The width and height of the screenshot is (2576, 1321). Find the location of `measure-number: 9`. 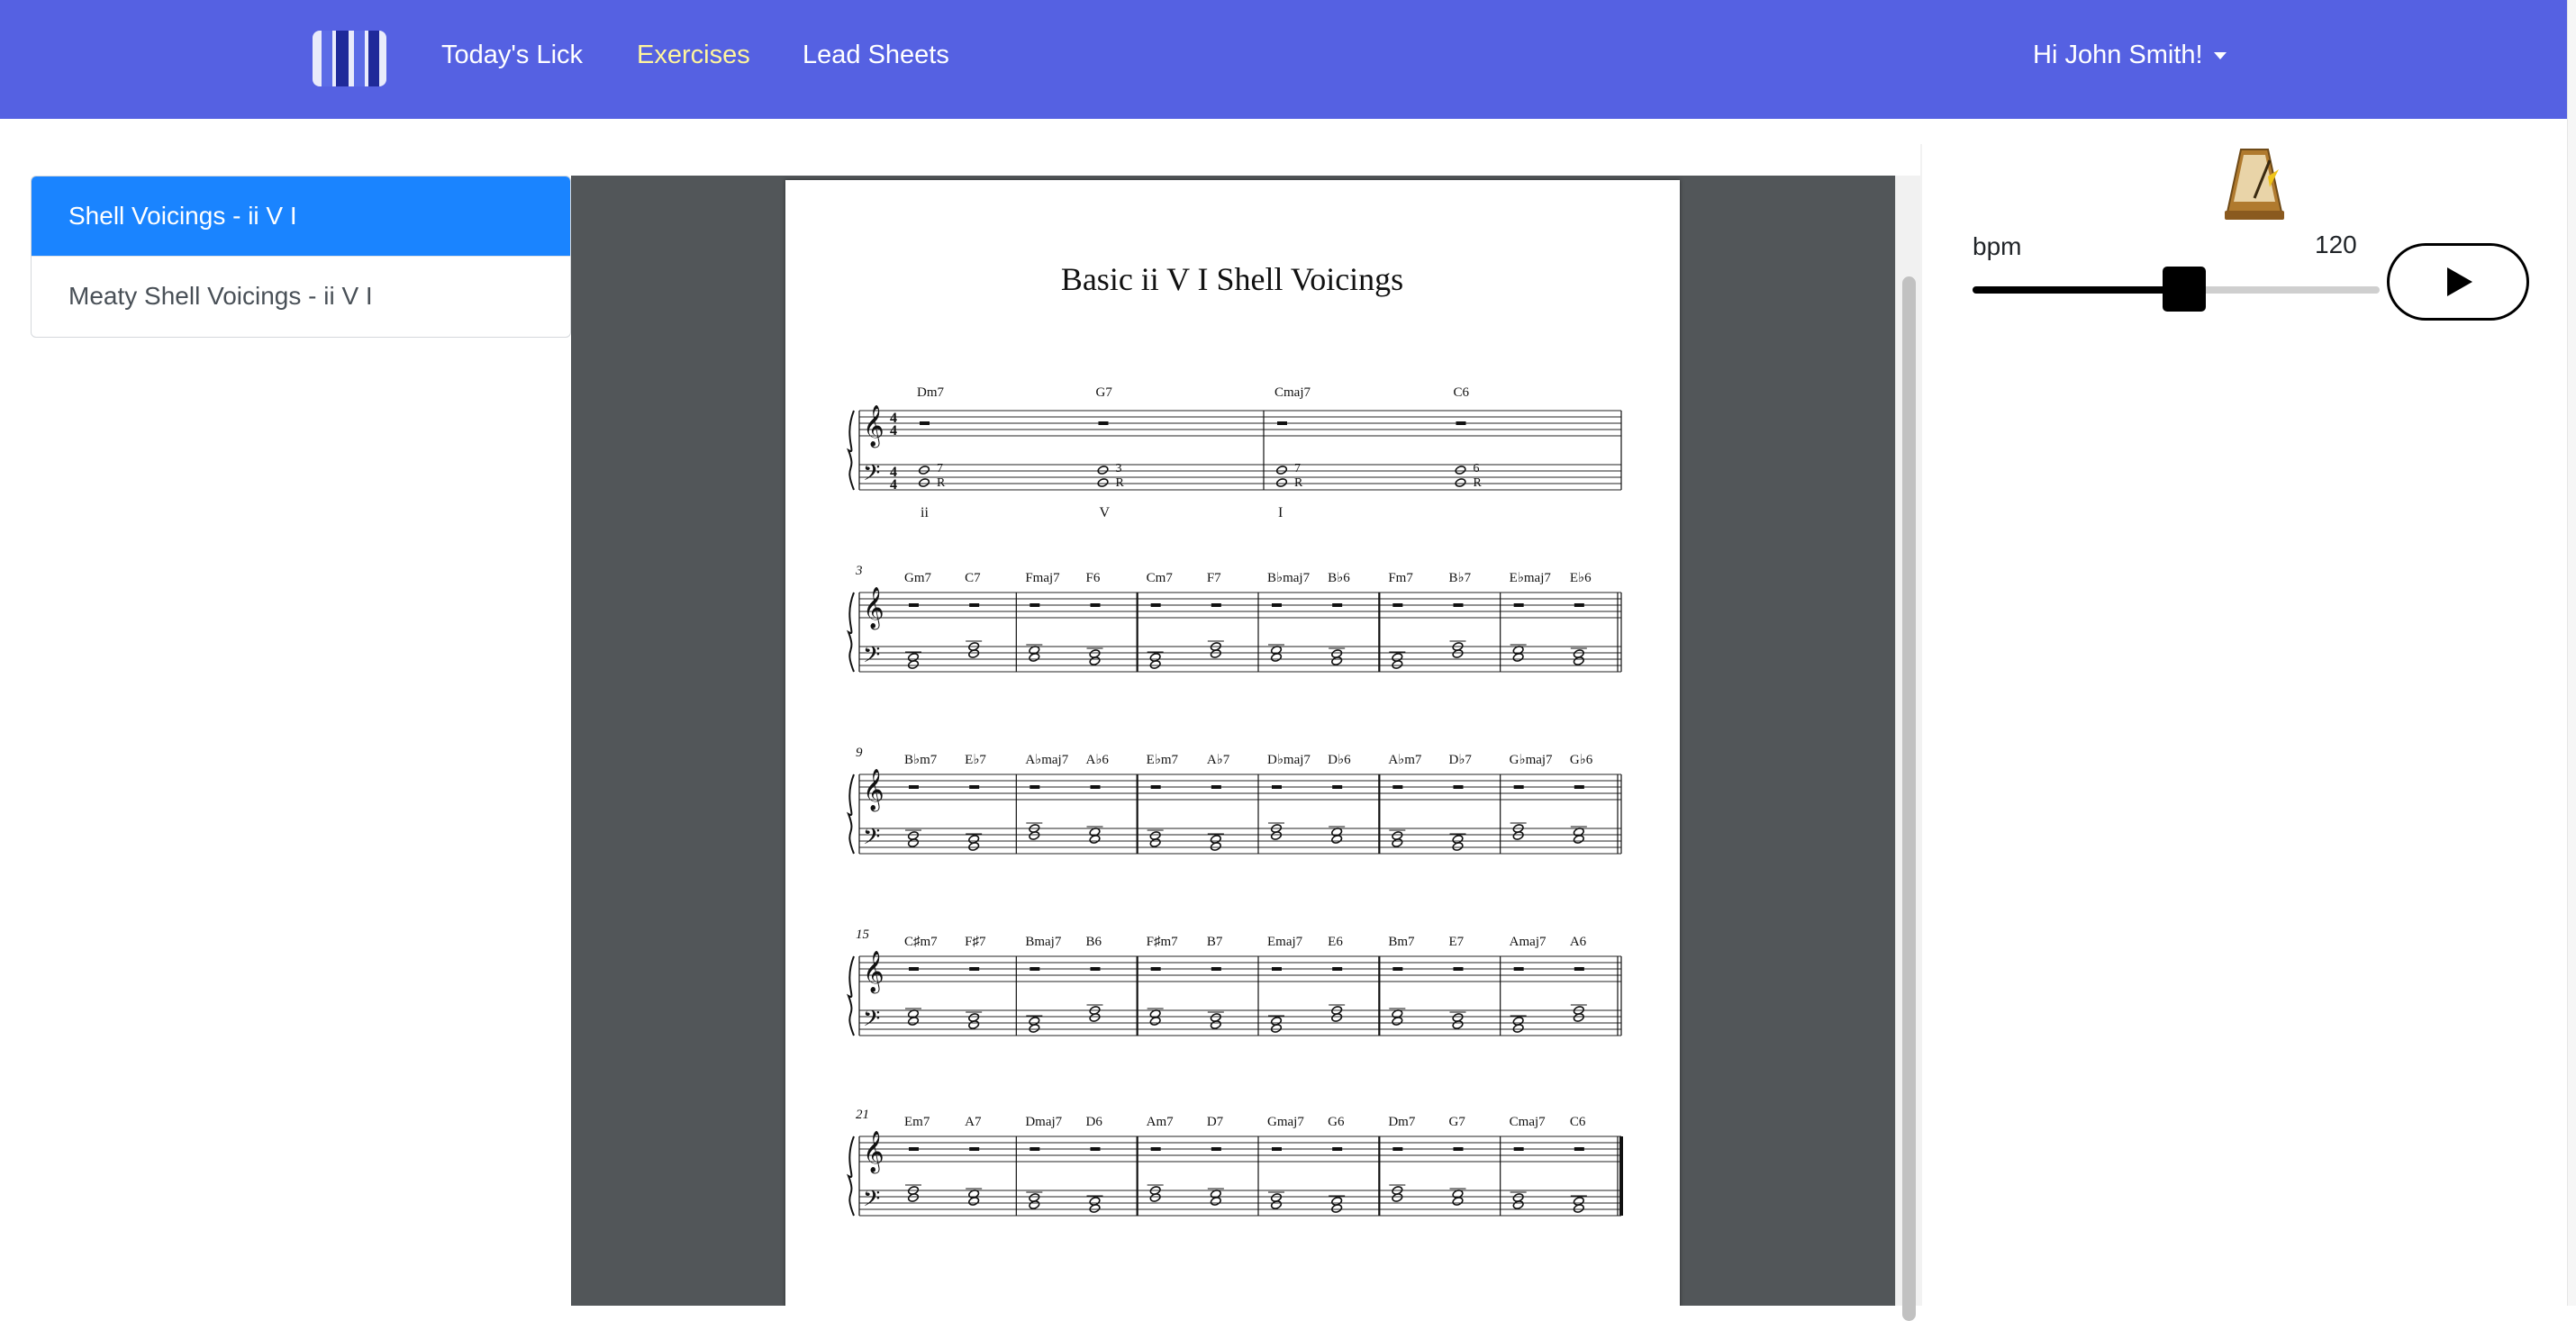

measure-number: 9 is located at coordinates (859, 753).